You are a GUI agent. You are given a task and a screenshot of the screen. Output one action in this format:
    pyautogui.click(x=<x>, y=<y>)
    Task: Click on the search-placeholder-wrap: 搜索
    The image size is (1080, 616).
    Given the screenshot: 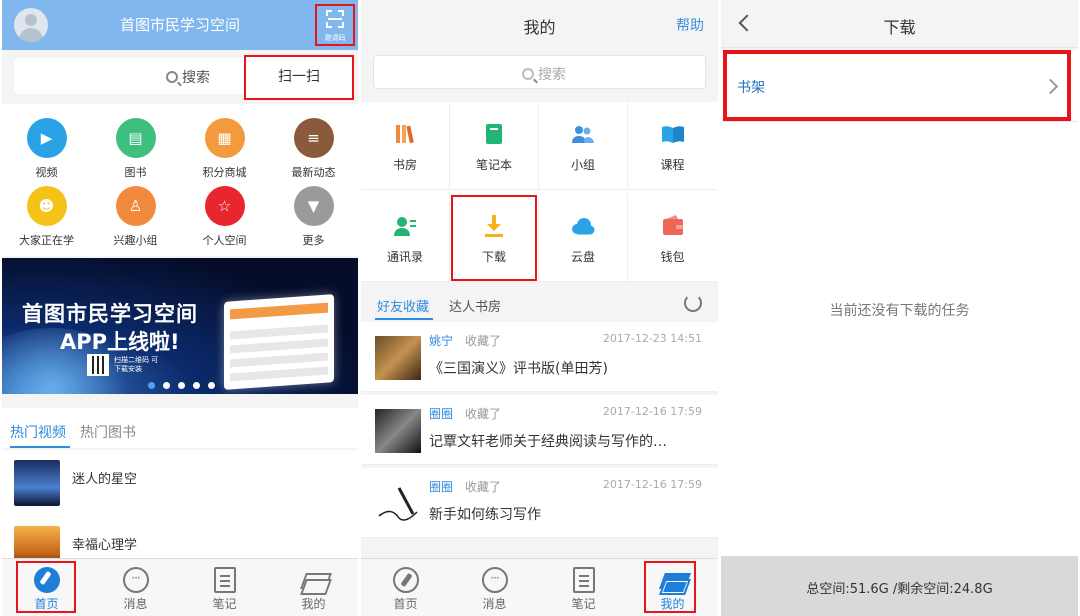 What is the action you would take?
    pyautogui.click(x=188, y=77)
    